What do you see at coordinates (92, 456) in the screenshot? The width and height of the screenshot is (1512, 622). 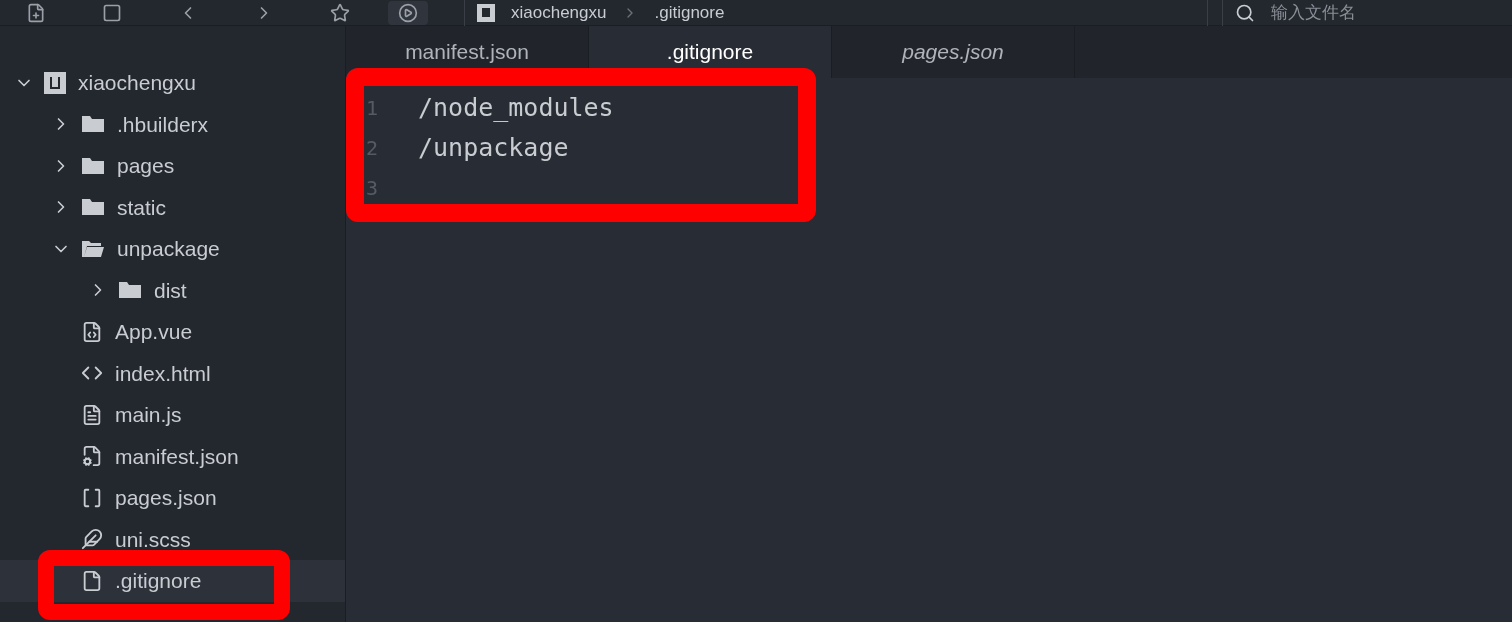 I see `gear-file-icon` at bounding box center [92, 456].